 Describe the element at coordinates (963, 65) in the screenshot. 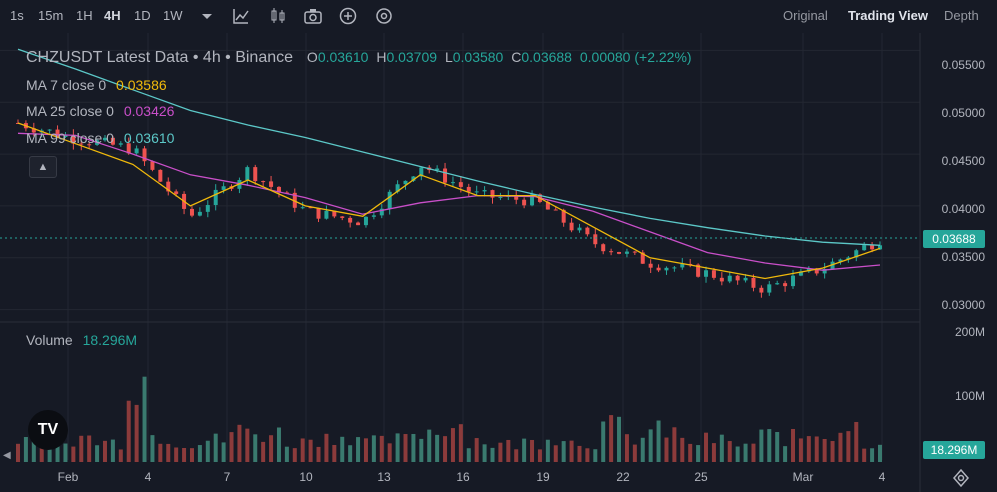

I see `price-tick: 0.05500` at that location.